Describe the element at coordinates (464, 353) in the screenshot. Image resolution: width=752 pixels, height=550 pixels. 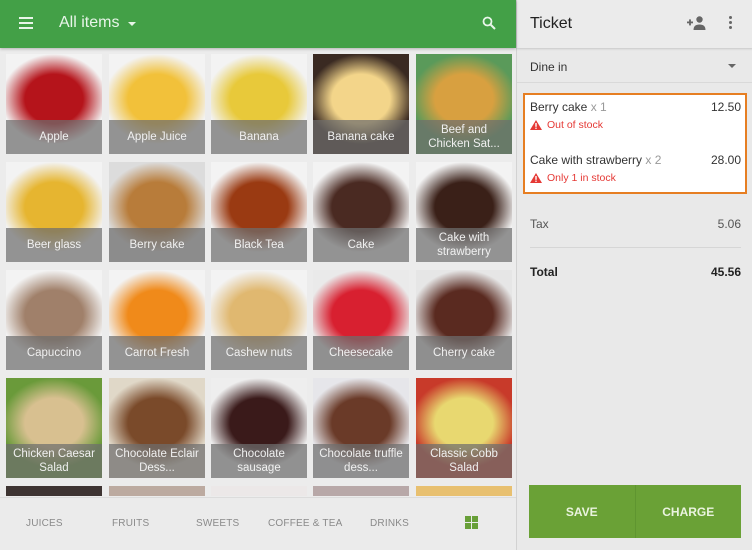
I see `item-name: Cherry cake` at that location.